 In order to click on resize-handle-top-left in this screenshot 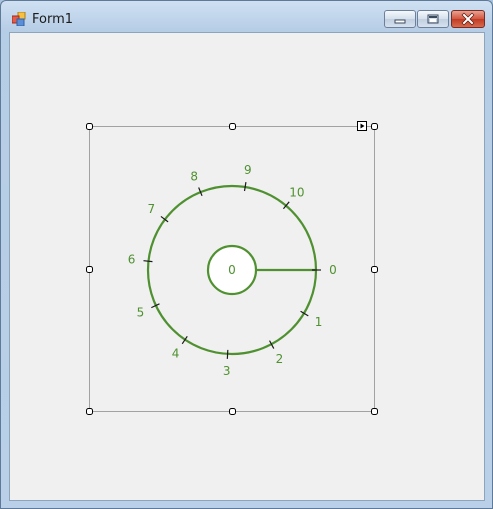, I will do `click(89, 126)`.